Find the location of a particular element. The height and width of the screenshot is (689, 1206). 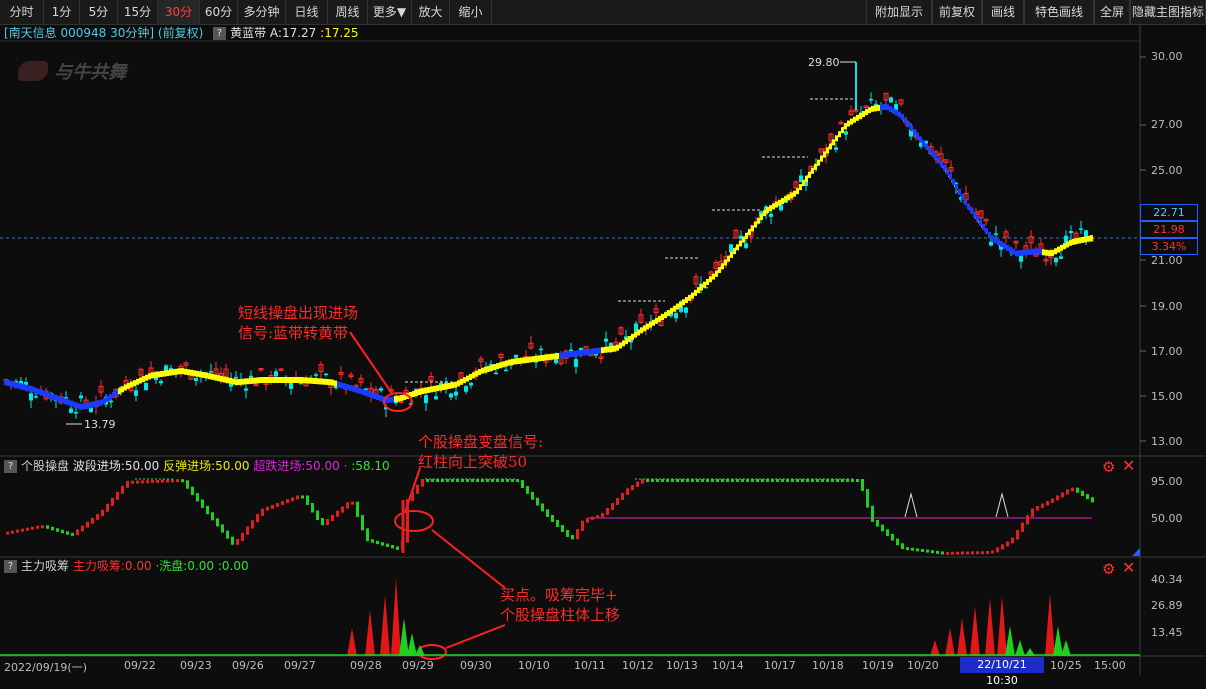

panel3-close-icon: ✕ is located at coordinates (1128, 568).